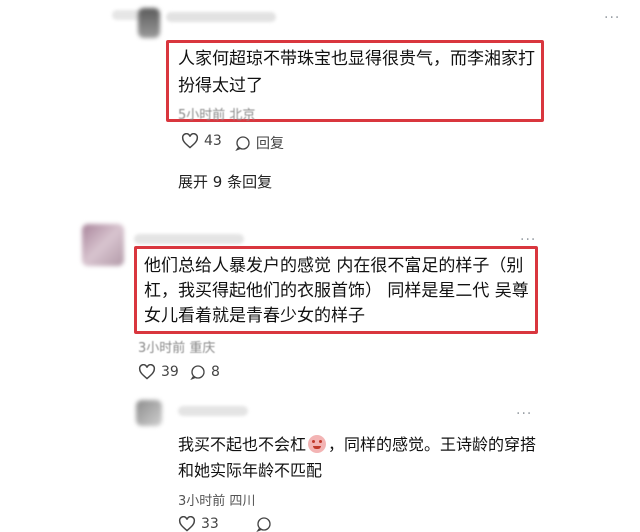 This screenshot has width=640, height=532. What do you see at coordinates (270, 144) in the screenshot?
I see `reply-label: 回复` at bounding box center [270, 144].